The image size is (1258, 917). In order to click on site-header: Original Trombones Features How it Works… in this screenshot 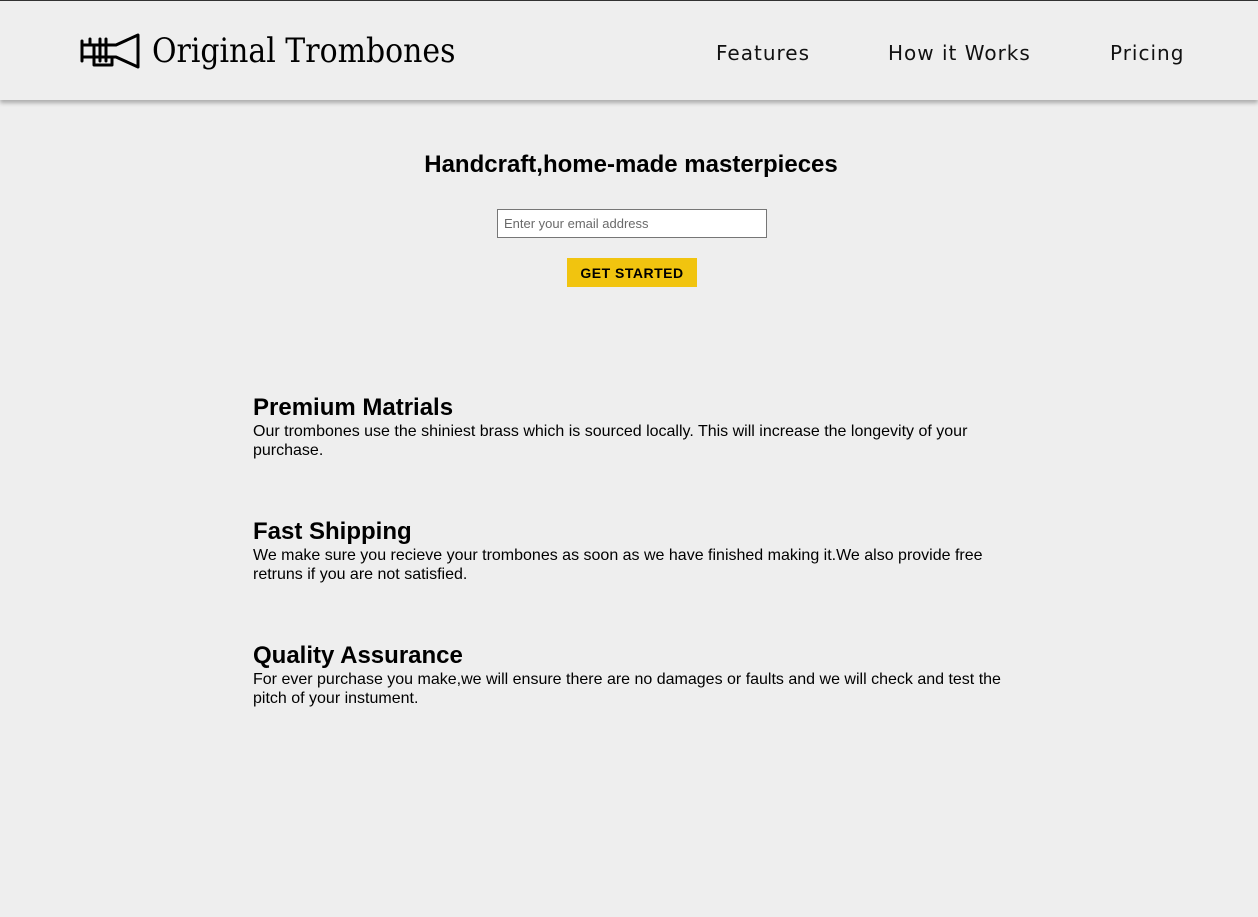, I will do `click(629, 50)`.